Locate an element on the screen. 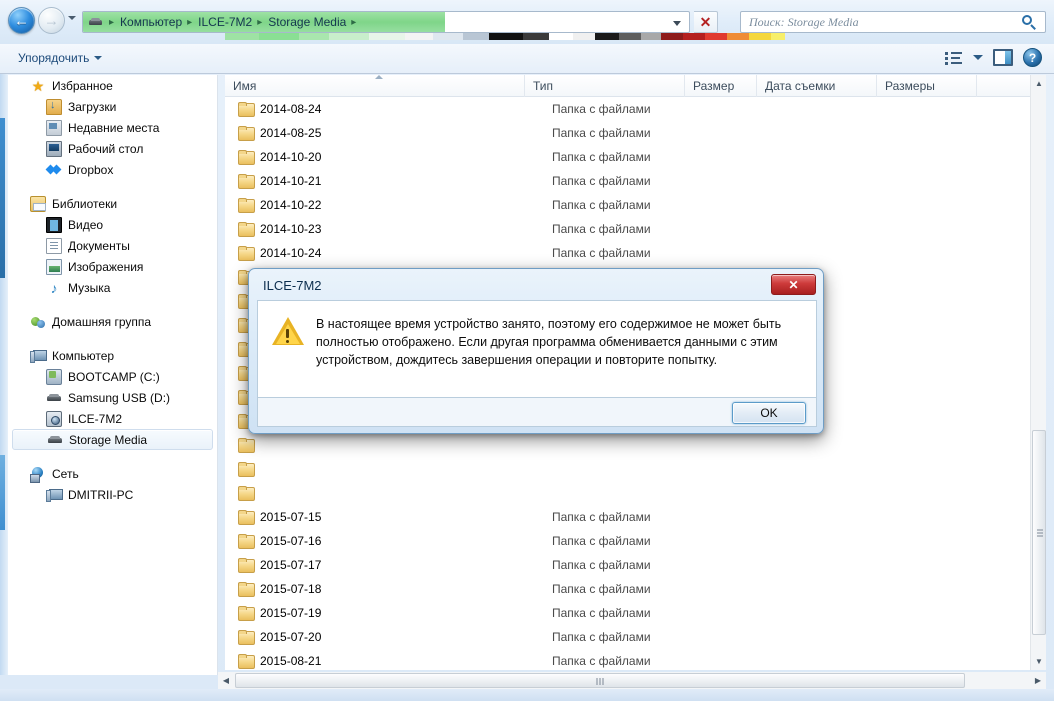  column-header-5: Размеры is located at coordinates (927, 86).